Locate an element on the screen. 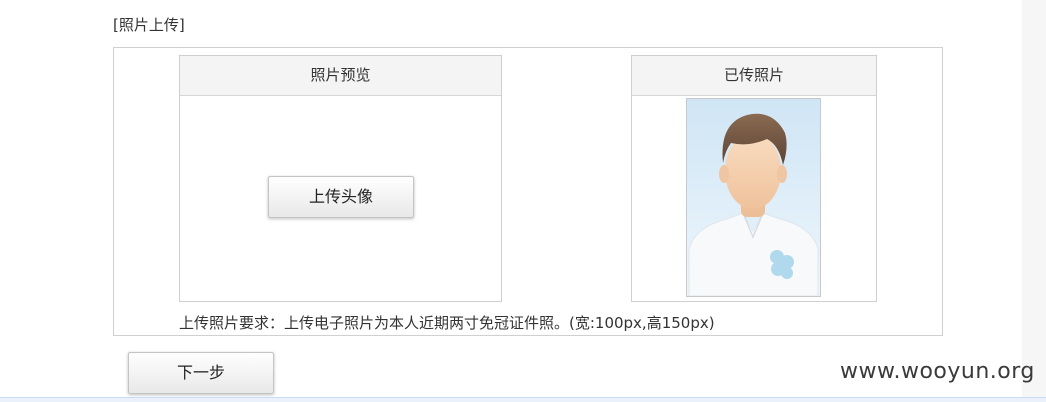 Image resolution: width=1046 pixels, height=402 pixels. section-title: [照片上传] is located at coordinates (149, 25).